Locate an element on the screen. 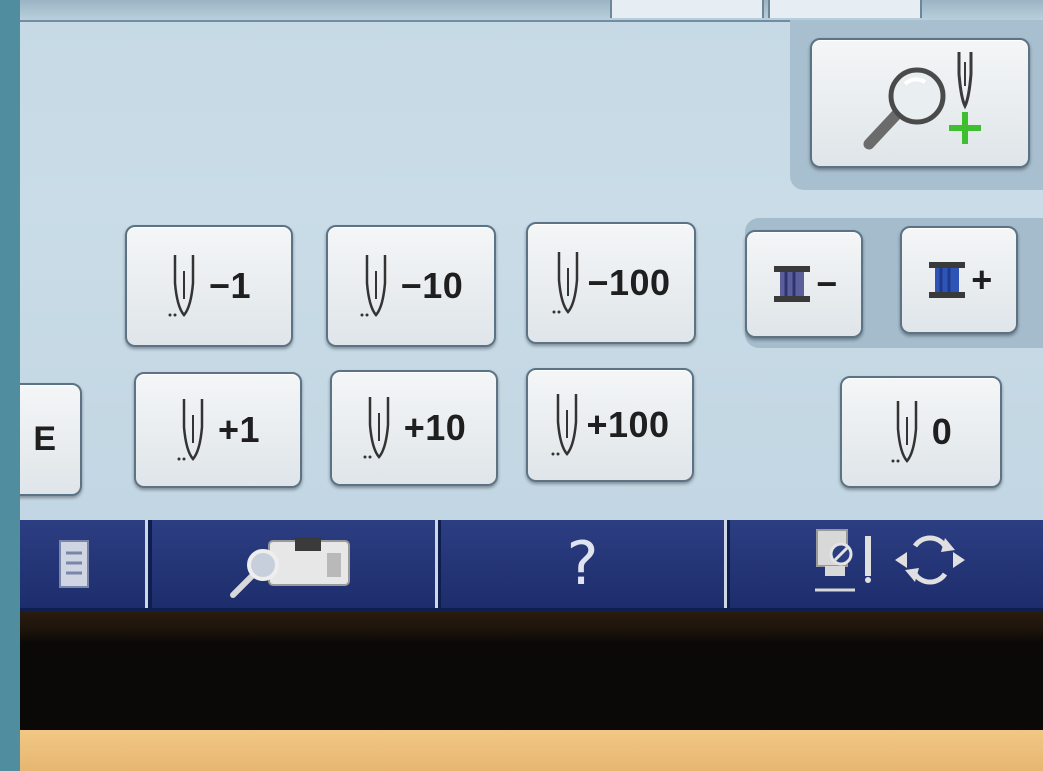 Image resolution: width=1043 pixels, height=771 pixels. needle-forward-10-button: +10 is located at coordinates (414, 428).